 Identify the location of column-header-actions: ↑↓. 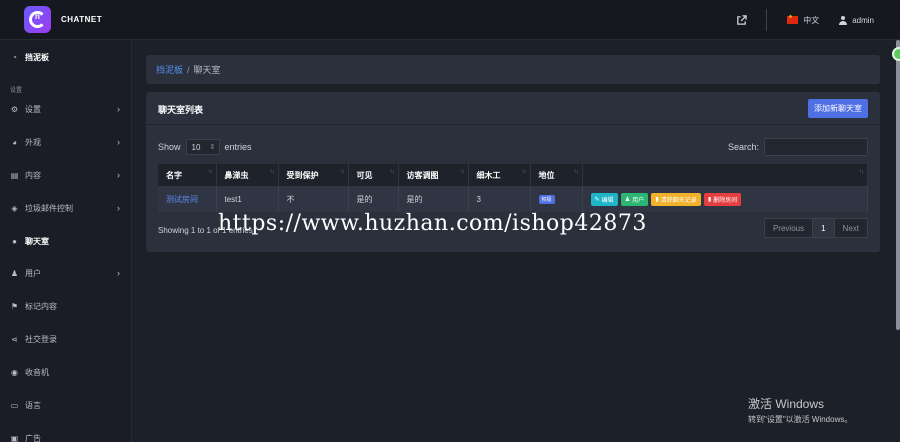
(725, 175).